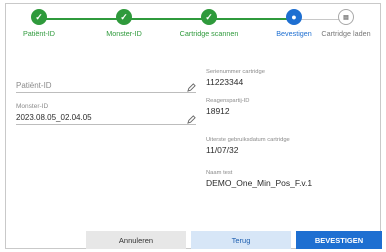  Describe the element at coordinates (228, 101) in the screenshot. I see `lot-label: Reagenspartij-ID` at that location.